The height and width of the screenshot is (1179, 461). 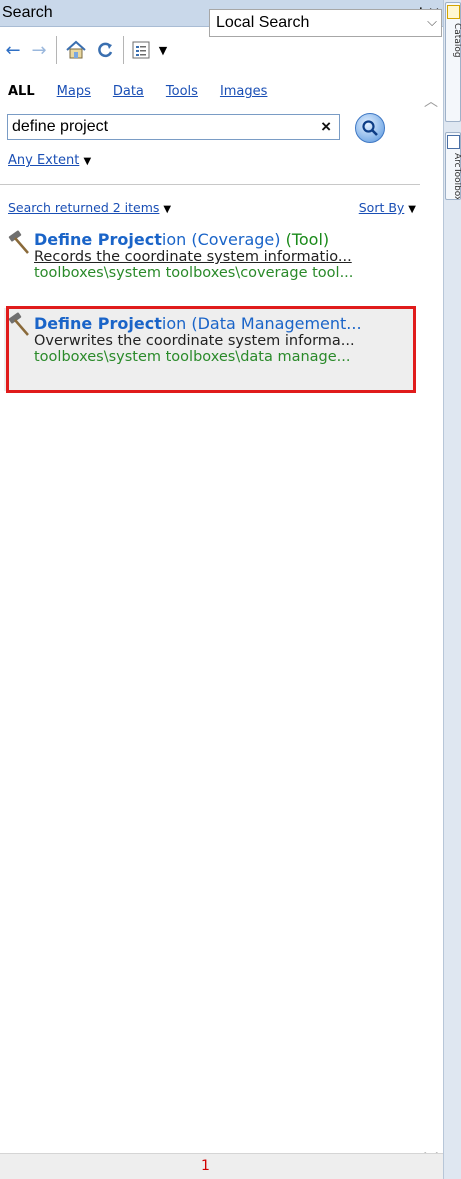 I want to click on result-title-rest: ion (Coverage), so click(x=221, y=239).